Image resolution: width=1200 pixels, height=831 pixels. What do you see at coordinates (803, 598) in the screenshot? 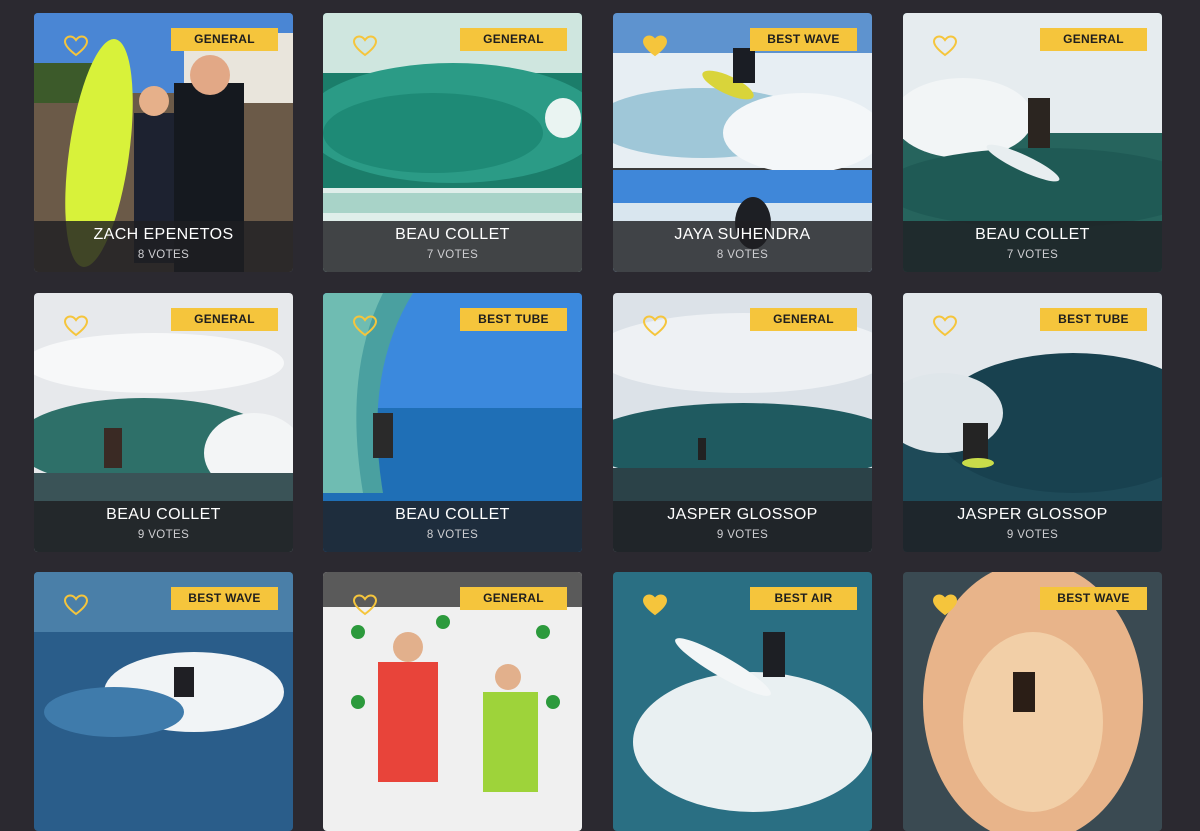
I see `category-badge: BEST AIR` at bounding box center [803, 598].